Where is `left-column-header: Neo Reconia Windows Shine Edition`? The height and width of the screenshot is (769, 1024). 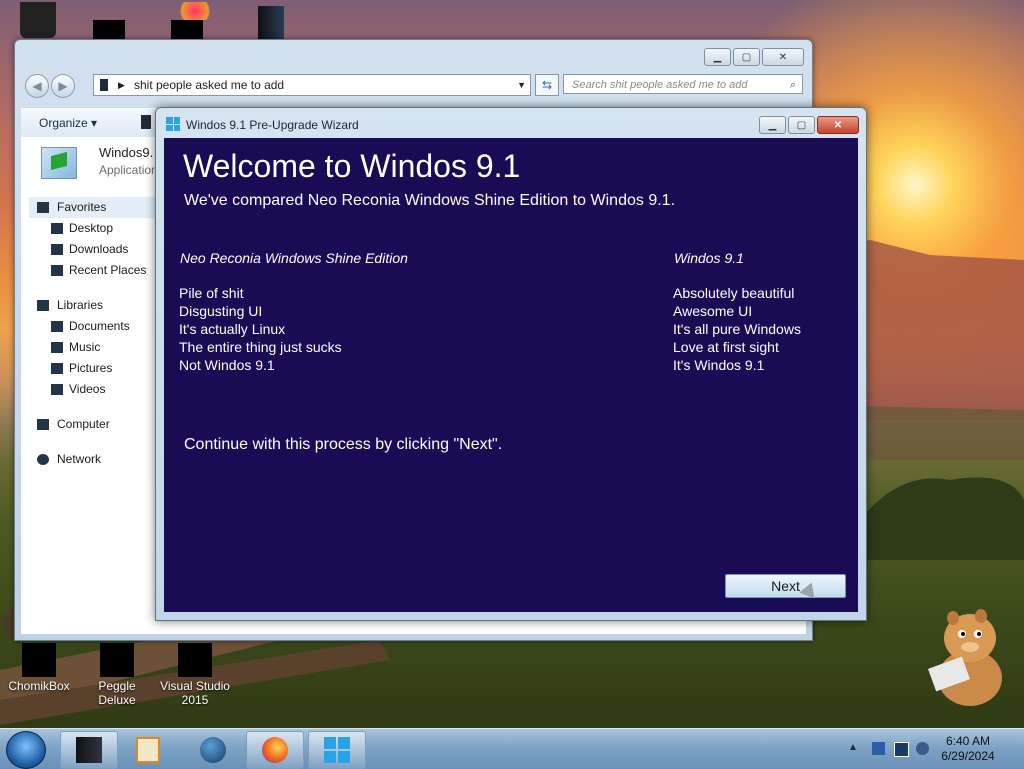
left-column-header: Neo Reconia Windows Shine Edition is located at coordinates (294, 258).